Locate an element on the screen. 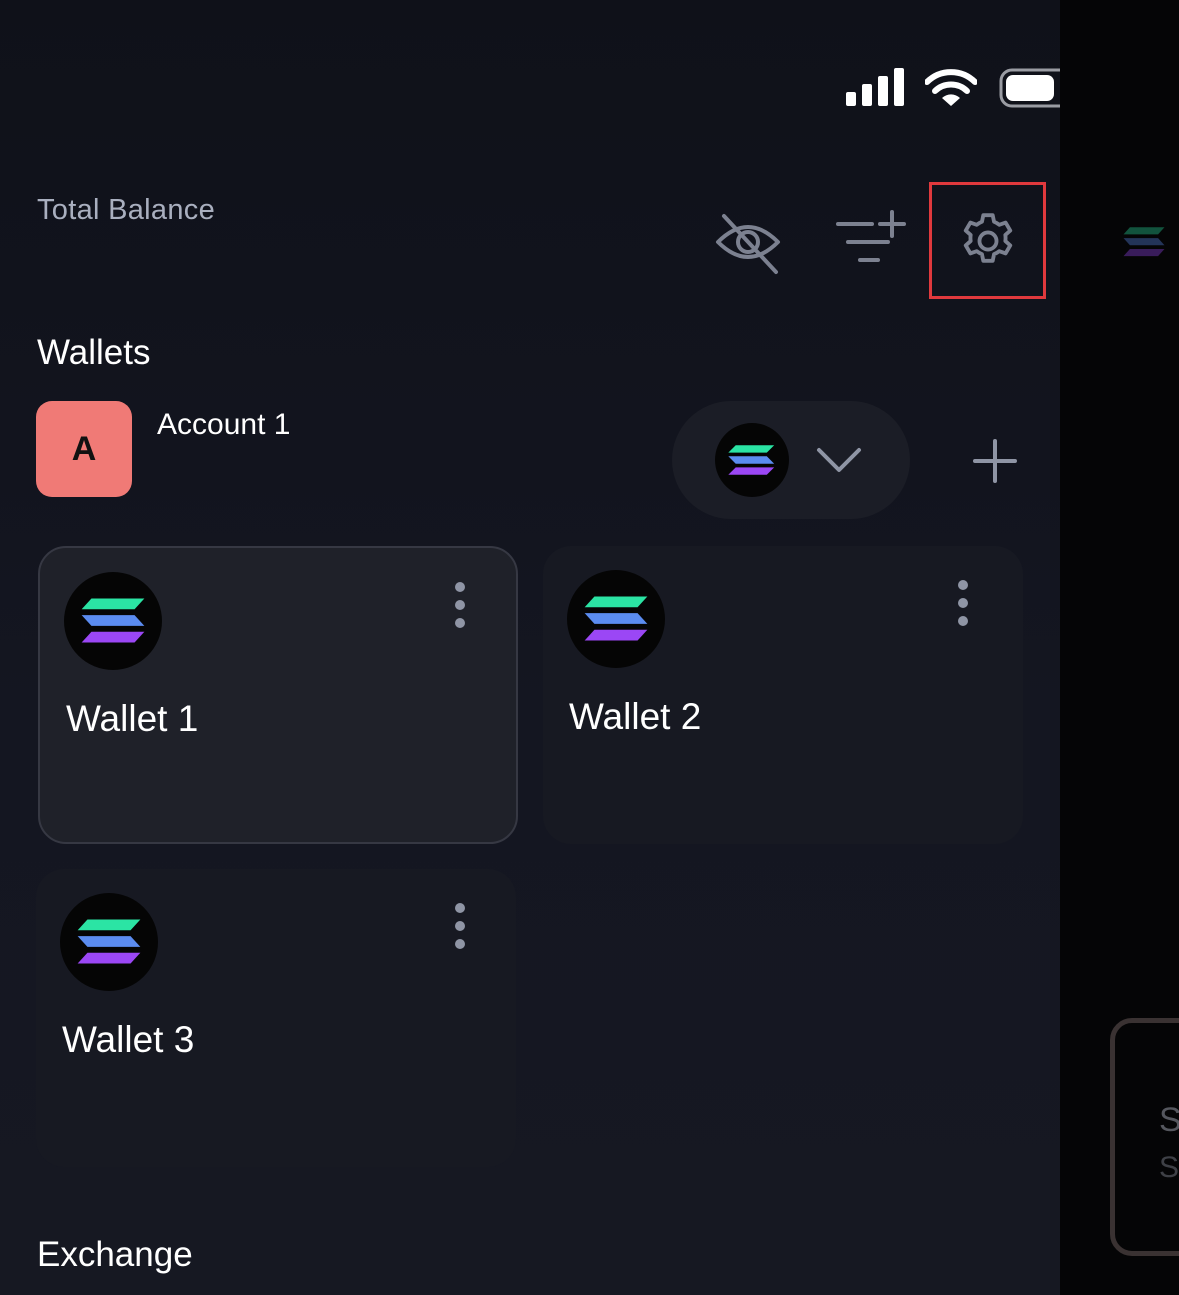 This screenshot has width=1179, height=1295. peek-text-1: S is located at coordinates (1169, 1120).